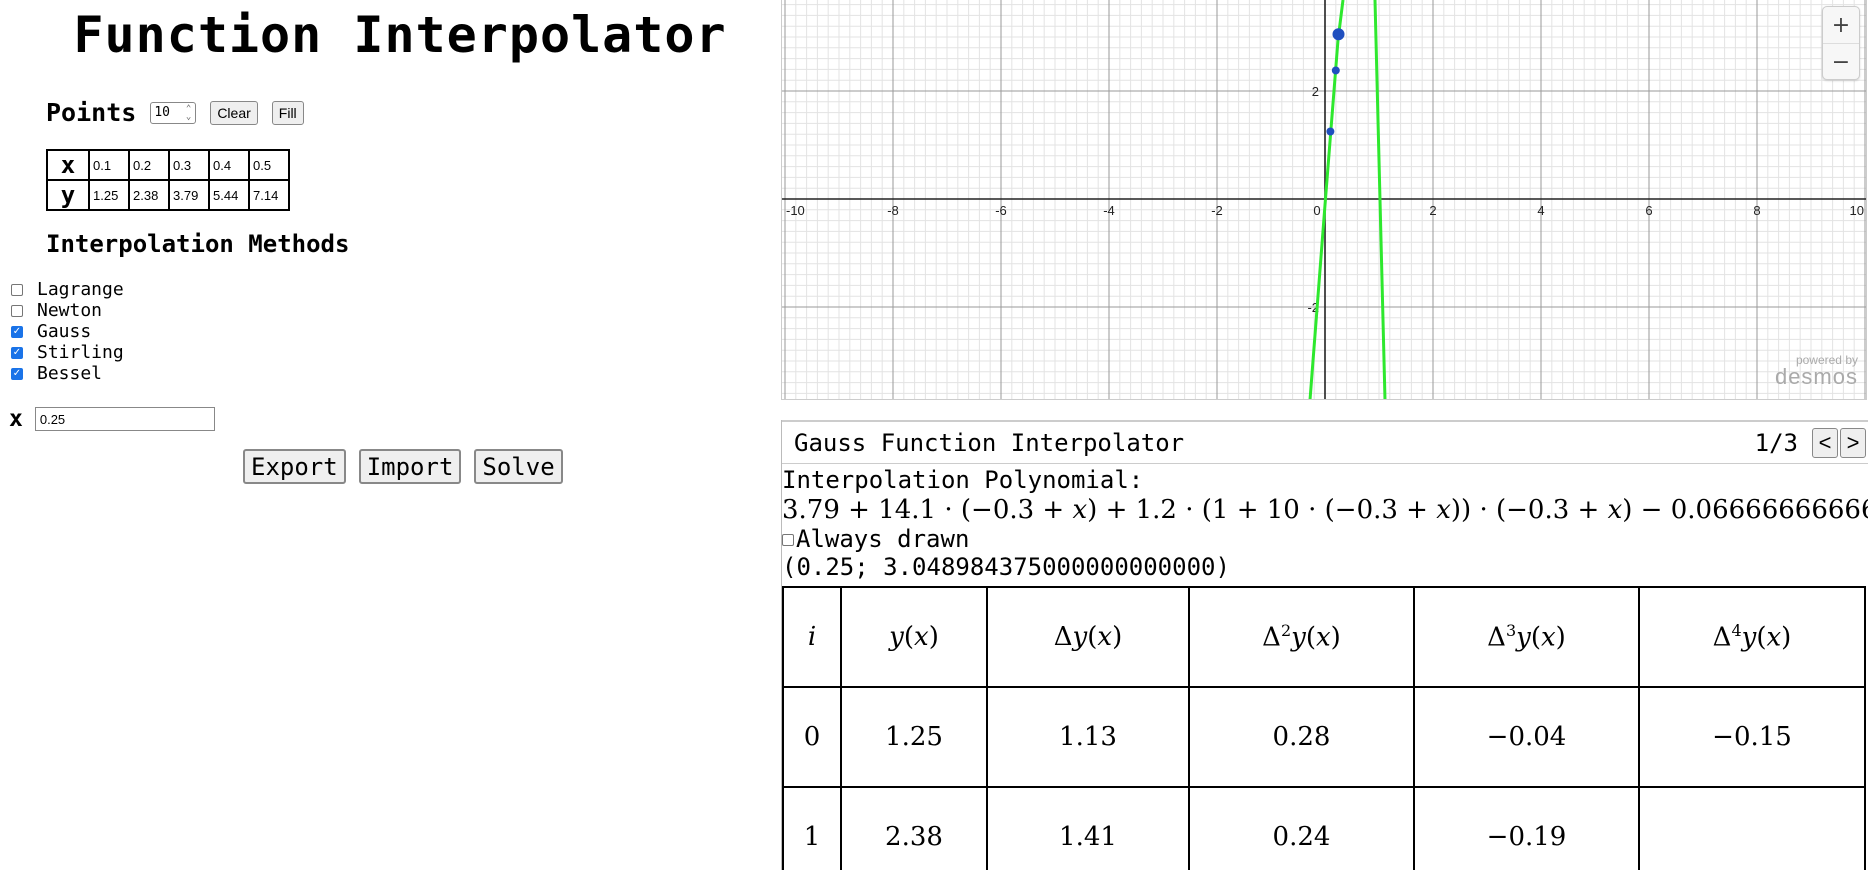 The height and width of the screenshot is (870, 1874). What do you see at coordinates (914, 637) in the screenshot?
I see `header-y: y(x)` at bounding box center [914, 637].